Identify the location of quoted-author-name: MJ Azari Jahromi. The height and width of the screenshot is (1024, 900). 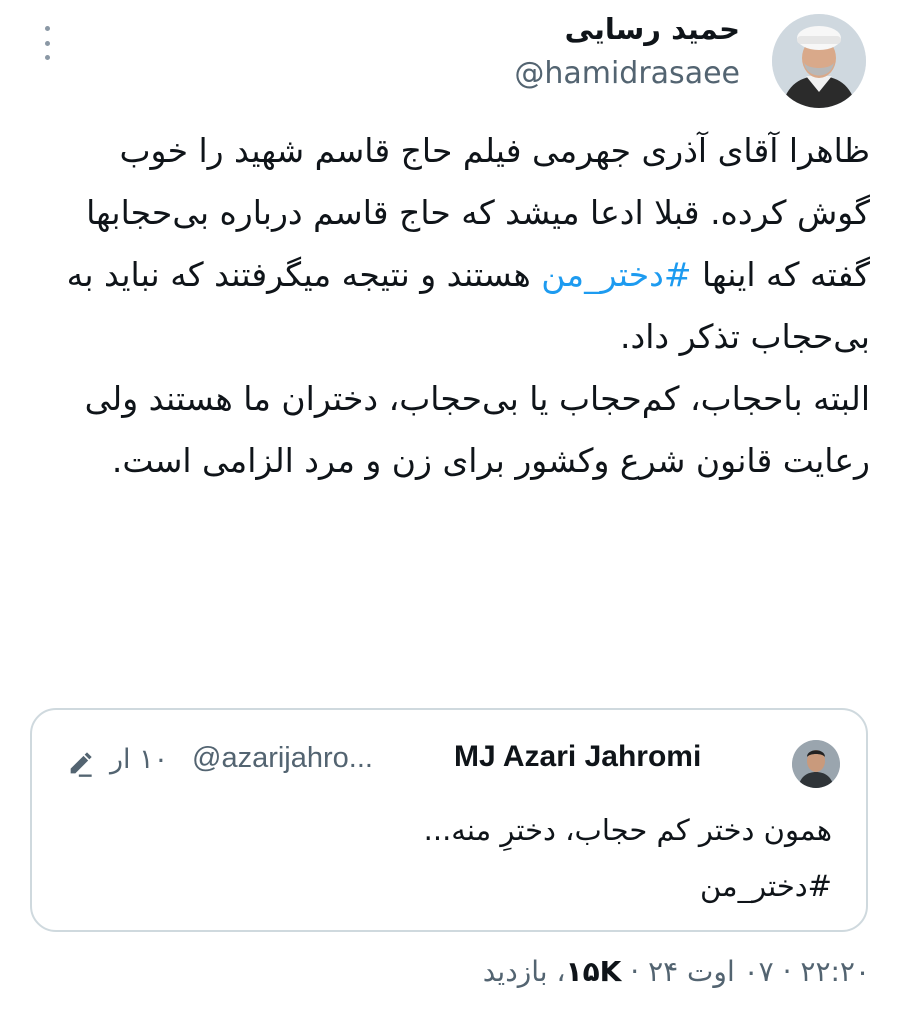
(577, 757).